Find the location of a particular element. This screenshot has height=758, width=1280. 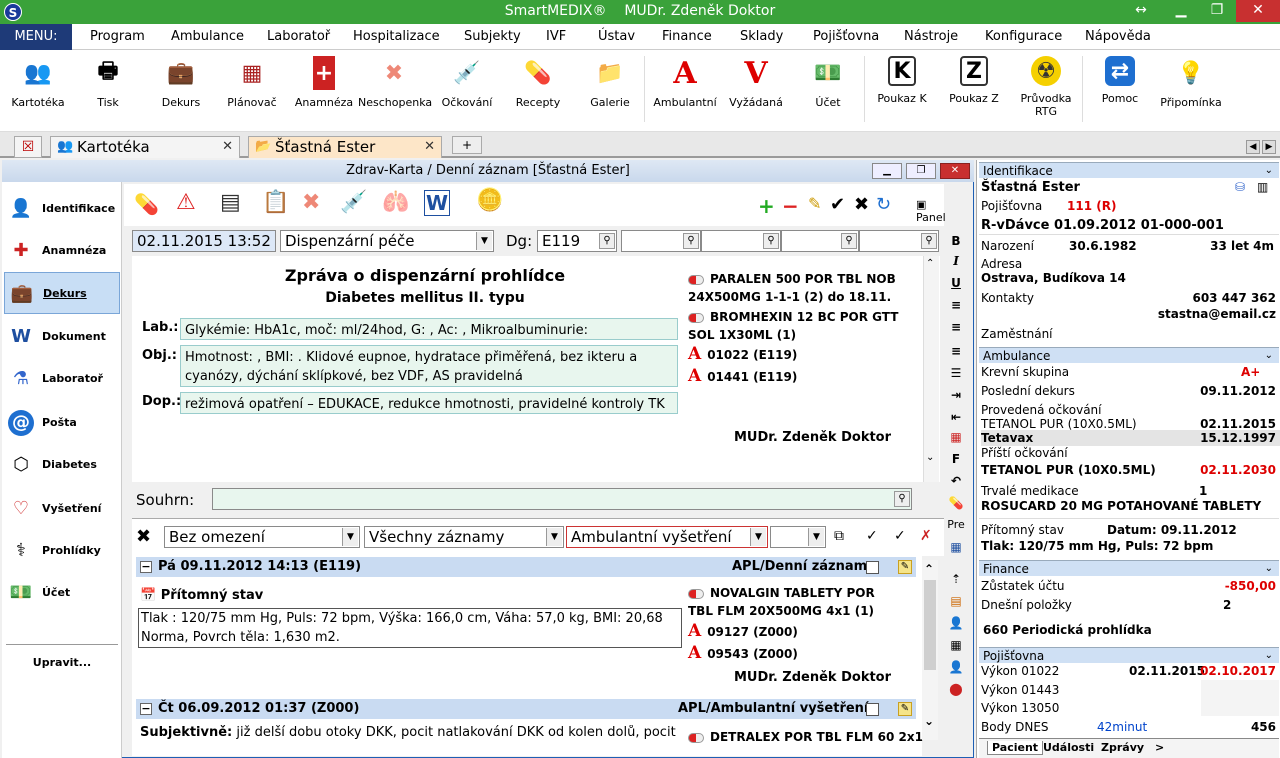

procedure-item: A 01022 (E119) is located at coordinates (742, 354).